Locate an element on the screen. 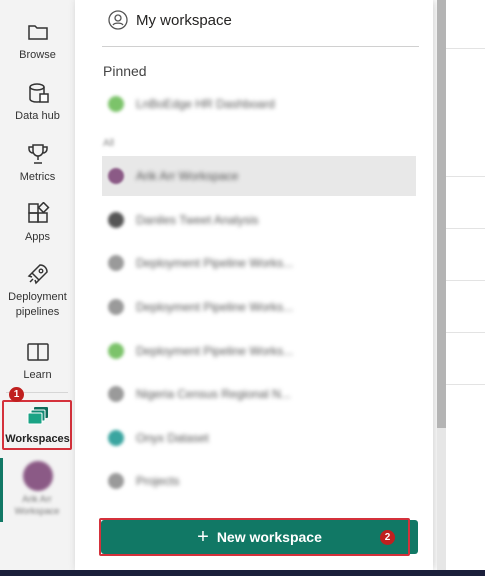 This screenshot has height=576, width=485. rocket-icon is located at coordinates (37, 274).